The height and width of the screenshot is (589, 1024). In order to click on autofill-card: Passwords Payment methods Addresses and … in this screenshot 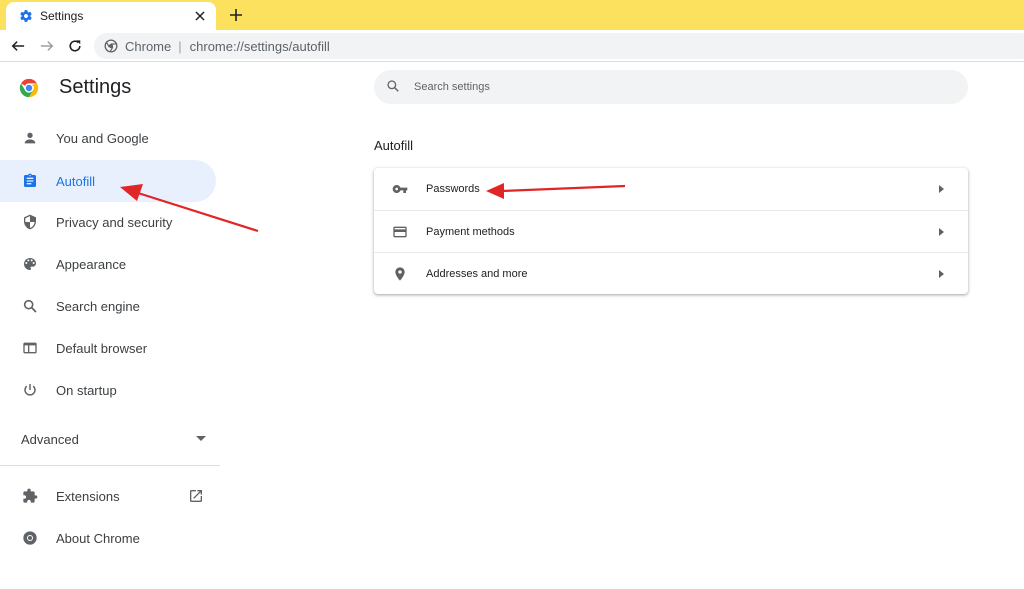, I will do `click(671, 231)`.